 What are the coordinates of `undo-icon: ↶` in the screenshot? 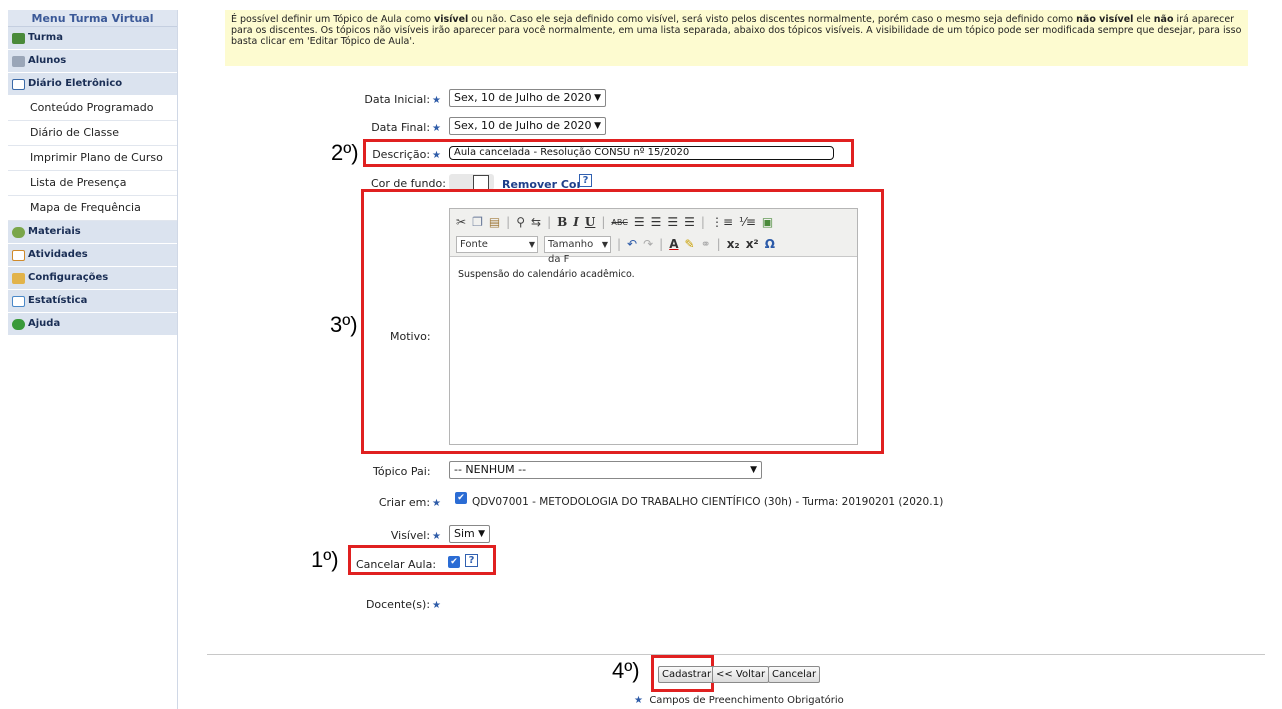 It's located at (632, 244).